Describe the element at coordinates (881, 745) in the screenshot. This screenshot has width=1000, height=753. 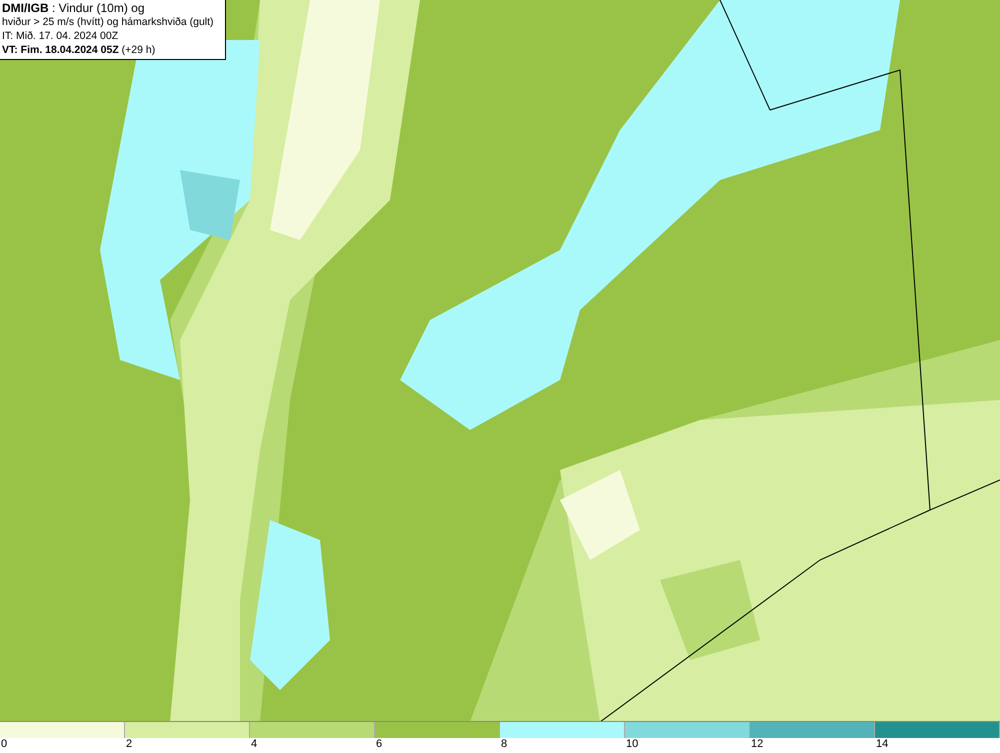
I see `legend-label: 14` at that location.